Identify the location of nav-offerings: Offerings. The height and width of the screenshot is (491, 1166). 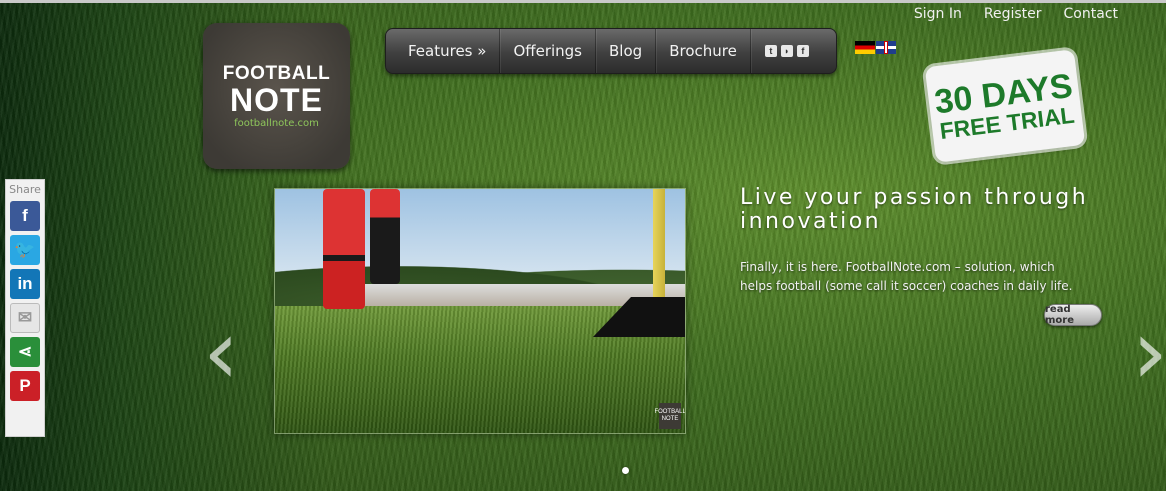
(548, 51).